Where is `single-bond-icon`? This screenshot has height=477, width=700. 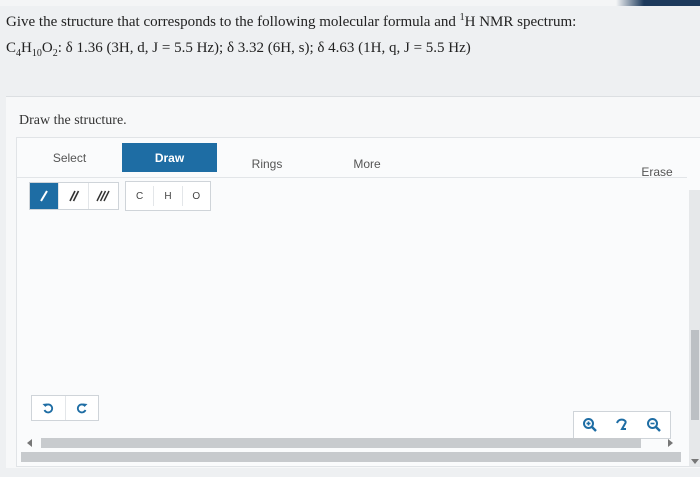
single-bond-icon is located at coordinates (45, 196).